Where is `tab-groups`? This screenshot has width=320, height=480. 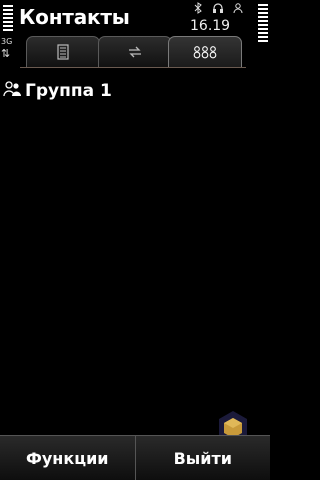
tab-groups is located at coordinates (205, 51).